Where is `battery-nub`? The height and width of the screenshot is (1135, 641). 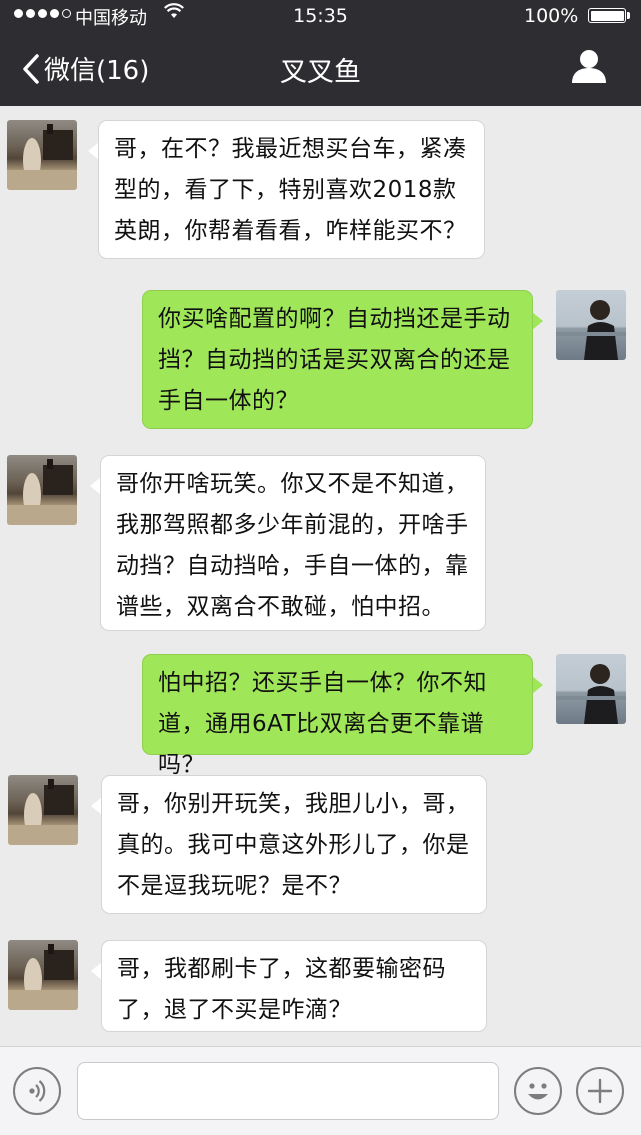
battery-nub is located at coordinates (628, 15).